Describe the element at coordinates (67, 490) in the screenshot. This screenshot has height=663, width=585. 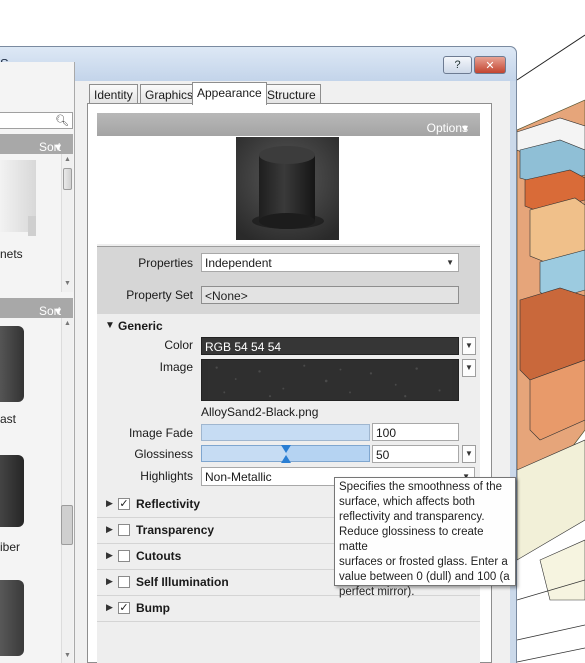
I see `scrollbar-bottom: ▲ ▼` at that location.